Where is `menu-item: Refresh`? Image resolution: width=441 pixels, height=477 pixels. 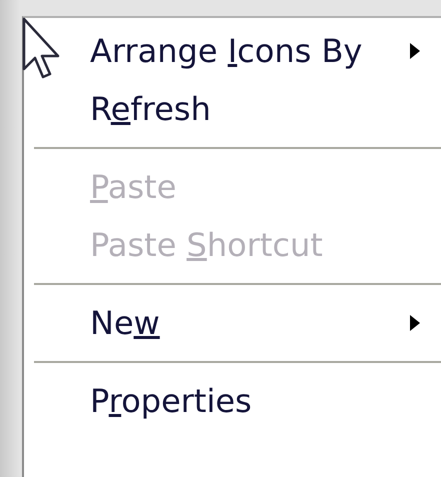
menu-item: Refresh is located at coordinates (232, 109).